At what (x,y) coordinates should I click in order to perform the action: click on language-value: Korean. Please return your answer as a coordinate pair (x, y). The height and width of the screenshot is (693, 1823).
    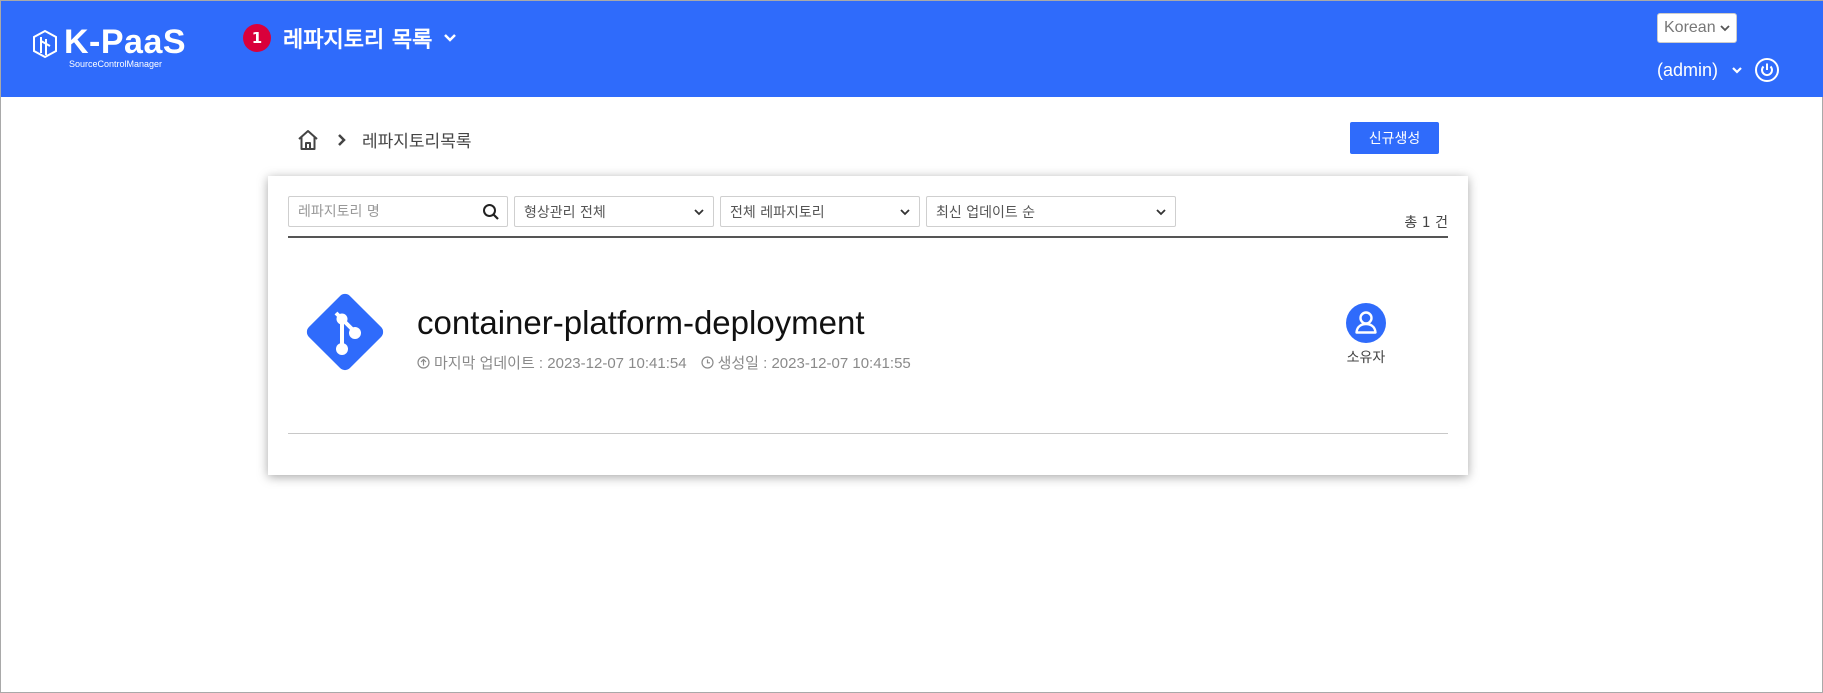
    Looking at the image, I should click on (1690, 27).